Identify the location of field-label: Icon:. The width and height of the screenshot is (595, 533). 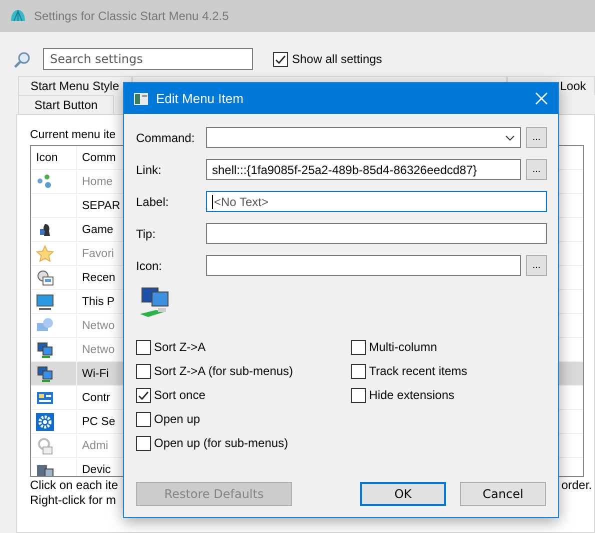
(150, 265).